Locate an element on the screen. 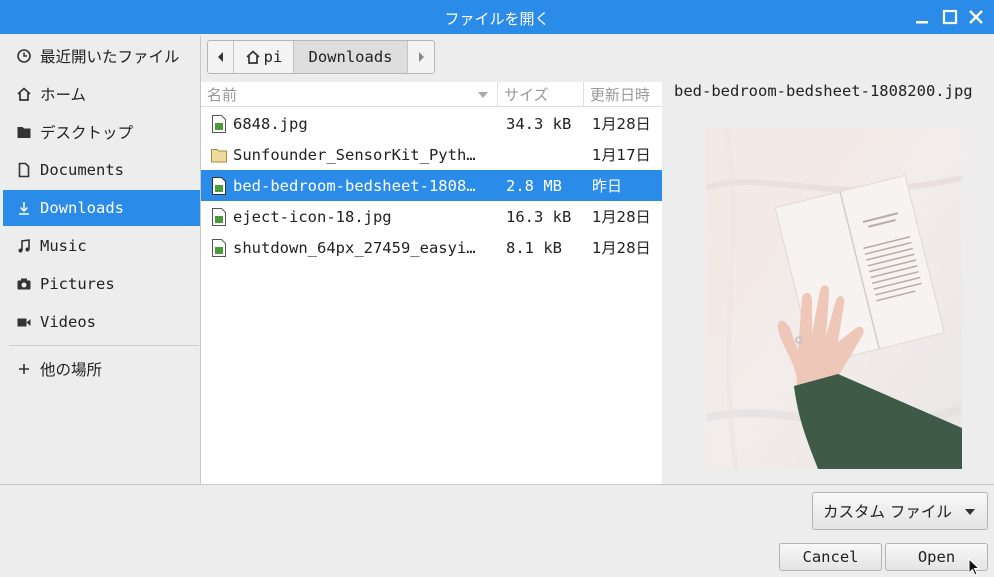  file-row: Sunfounder_SensorKit_Pyth… 1月17日 is located at coordinates (431, 154).